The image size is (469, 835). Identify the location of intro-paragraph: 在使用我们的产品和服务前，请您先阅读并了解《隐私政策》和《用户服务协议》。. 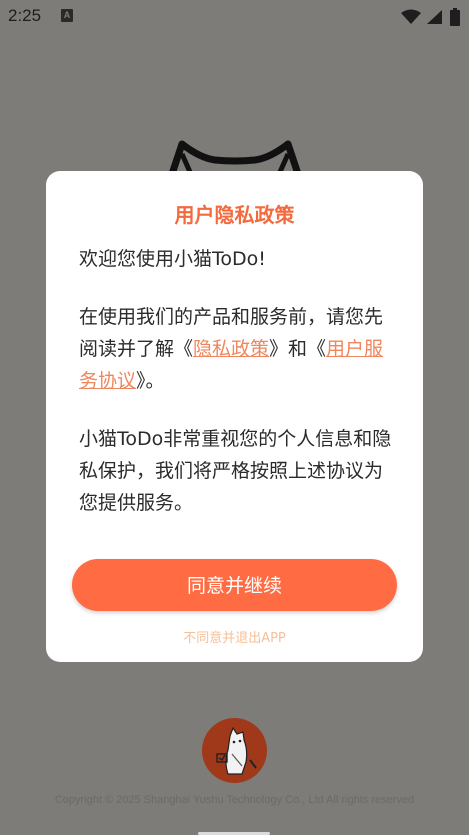
(236, 349).